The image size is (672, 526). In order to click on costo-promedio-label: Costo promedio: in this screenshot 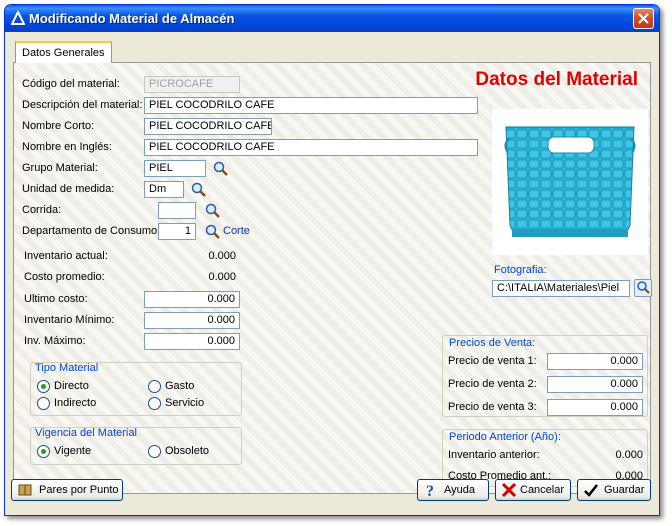, I will do `click(64, 277)`.